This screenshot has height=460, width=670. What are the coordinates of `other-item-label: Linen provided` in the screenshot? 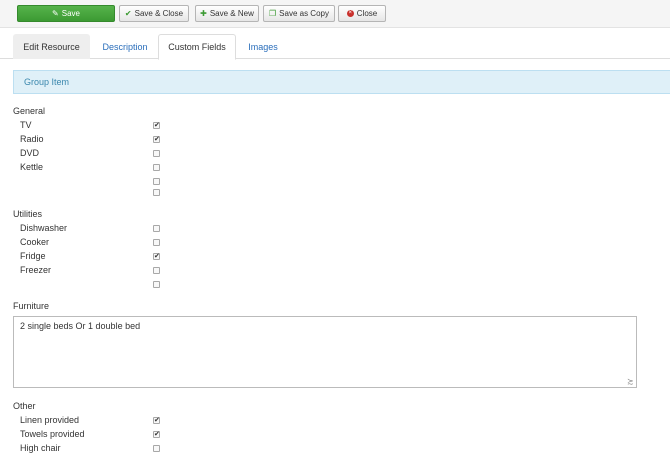 It's located at (50, 420).